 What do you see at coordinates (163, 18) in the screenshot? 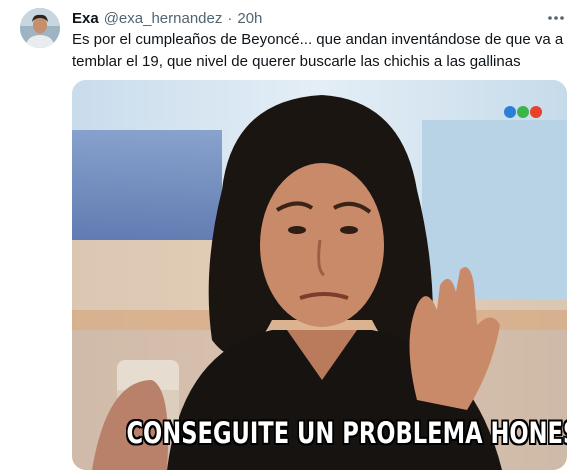
I see `author-handle: @exa_hernandez` at bounding box center [163, 18].